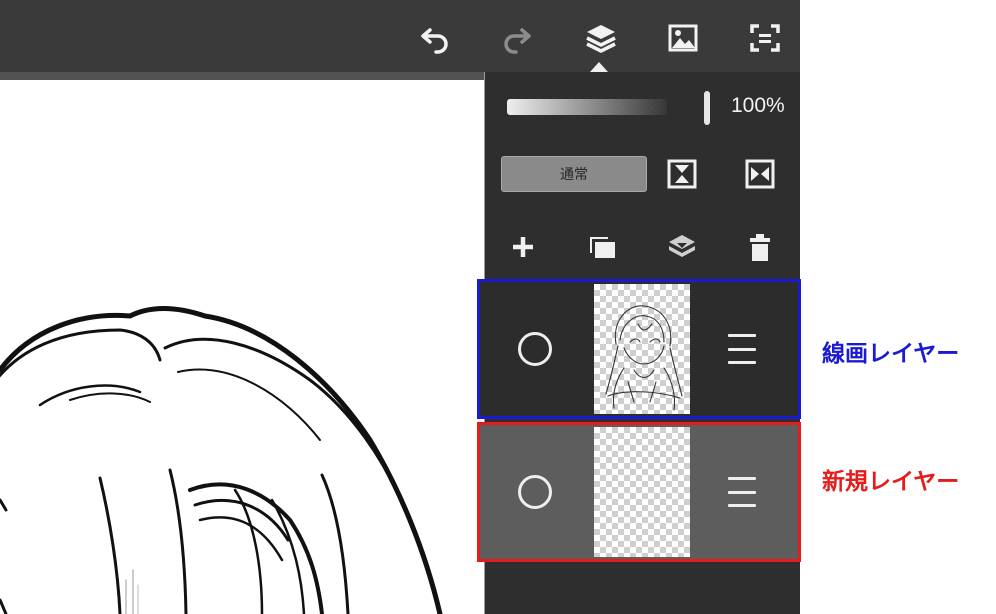 The width and height of the screenshot is (996, 614). Describe the element at coordinates (765, 38) in the screenshot. I see `fullscreen-icon` at that location.